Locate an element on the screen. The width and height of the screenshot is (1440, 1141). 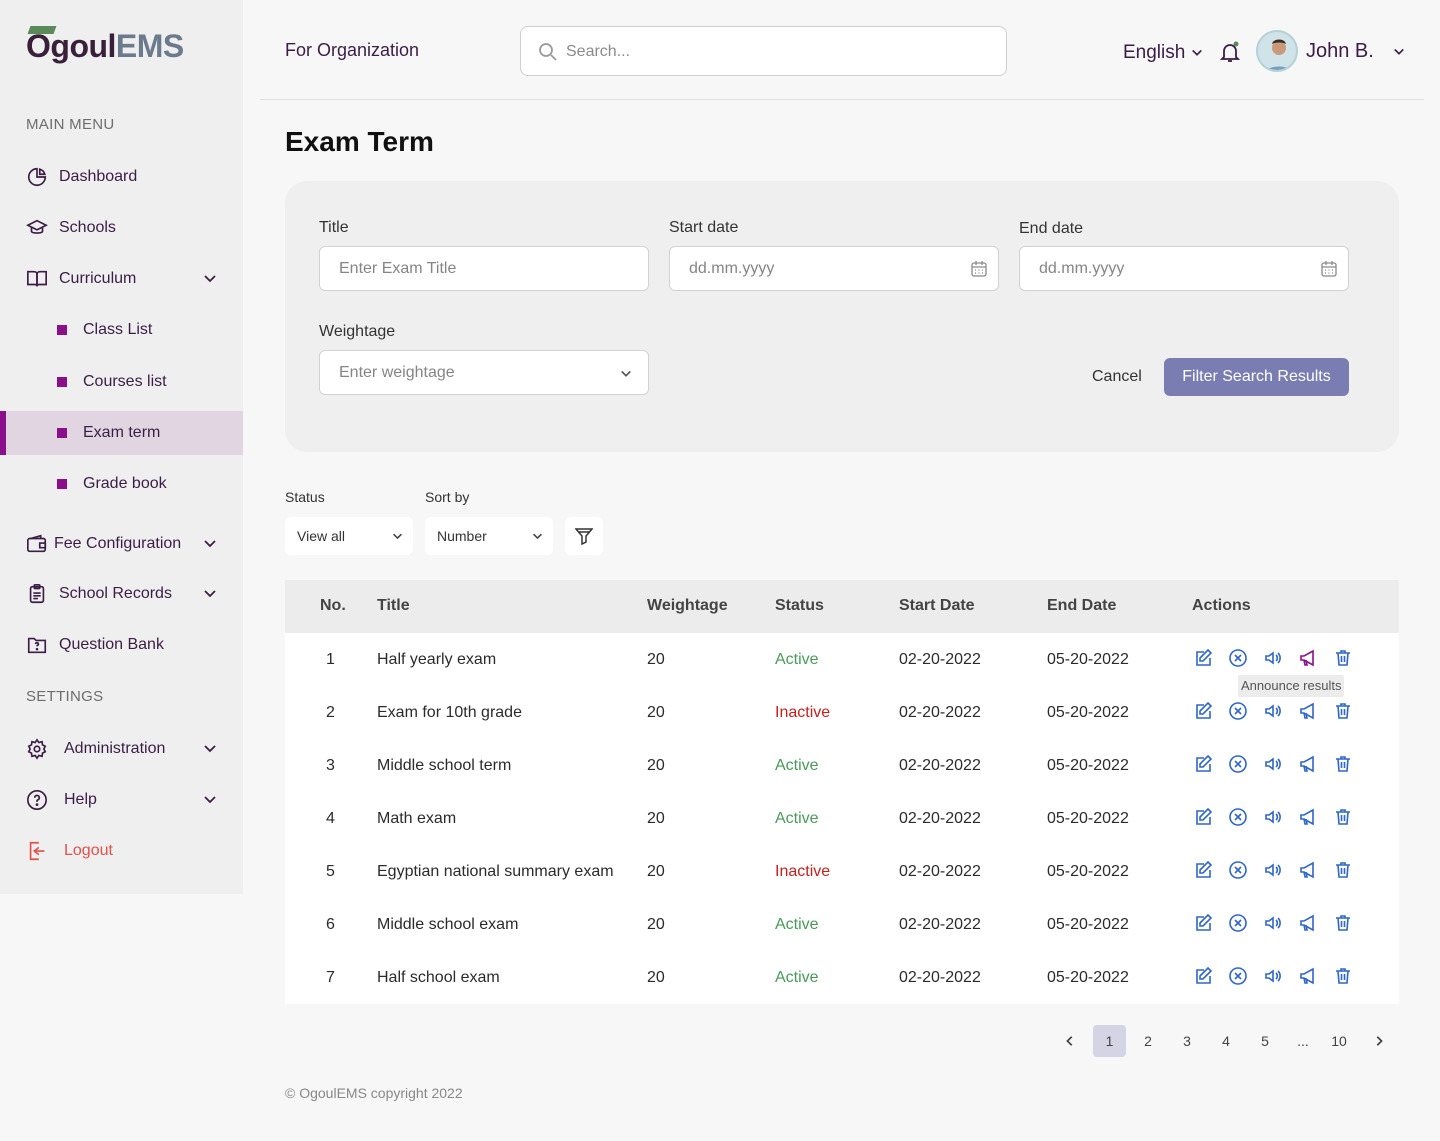
pagination-next is located at coordinates (1379, 1041).